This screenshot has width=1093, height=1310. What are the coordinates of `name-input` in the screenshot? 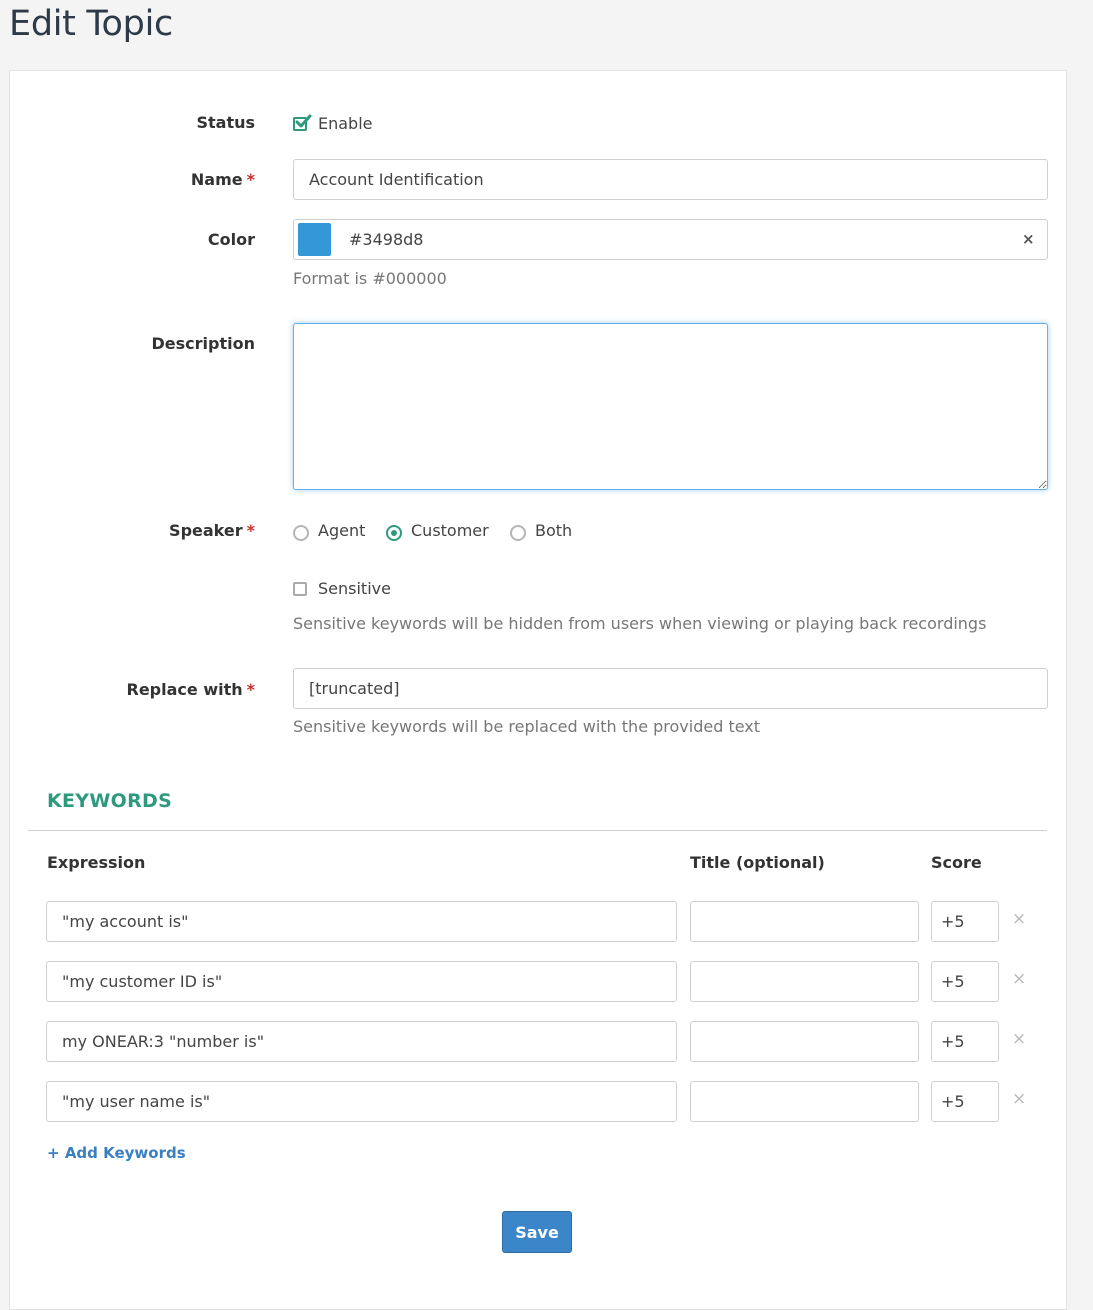 It's located at (670, 179).